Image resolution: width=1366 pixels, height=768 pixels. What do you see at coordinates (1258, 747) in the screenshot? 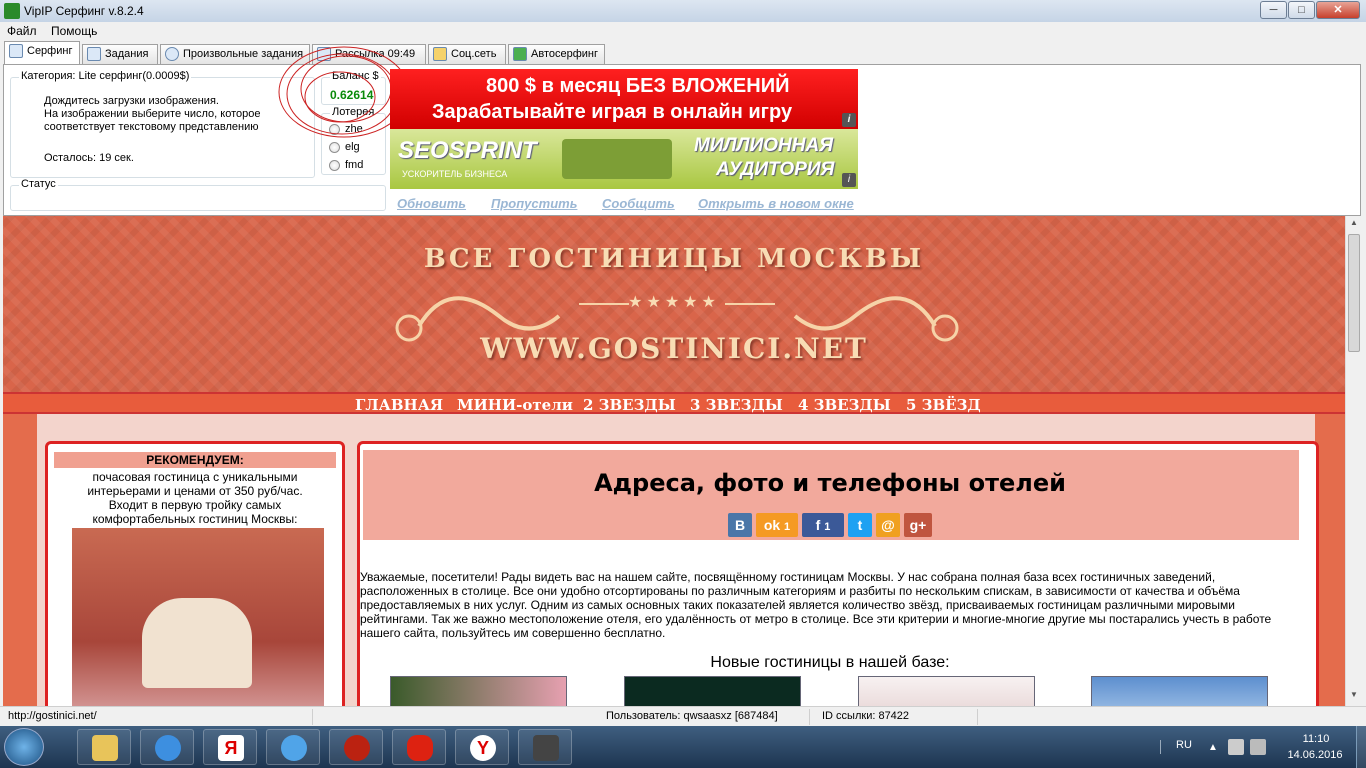
I see `volume-icon` at bounding box center [1258, 747].